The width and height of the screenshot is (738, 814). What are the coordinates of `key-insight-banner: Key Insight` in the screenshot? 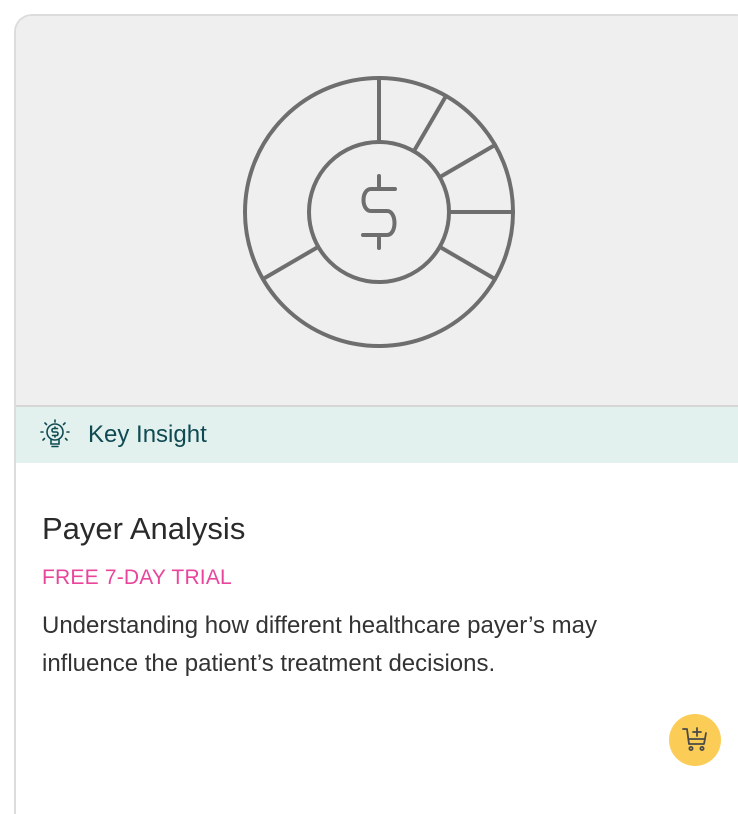 It's located at (377, 435).